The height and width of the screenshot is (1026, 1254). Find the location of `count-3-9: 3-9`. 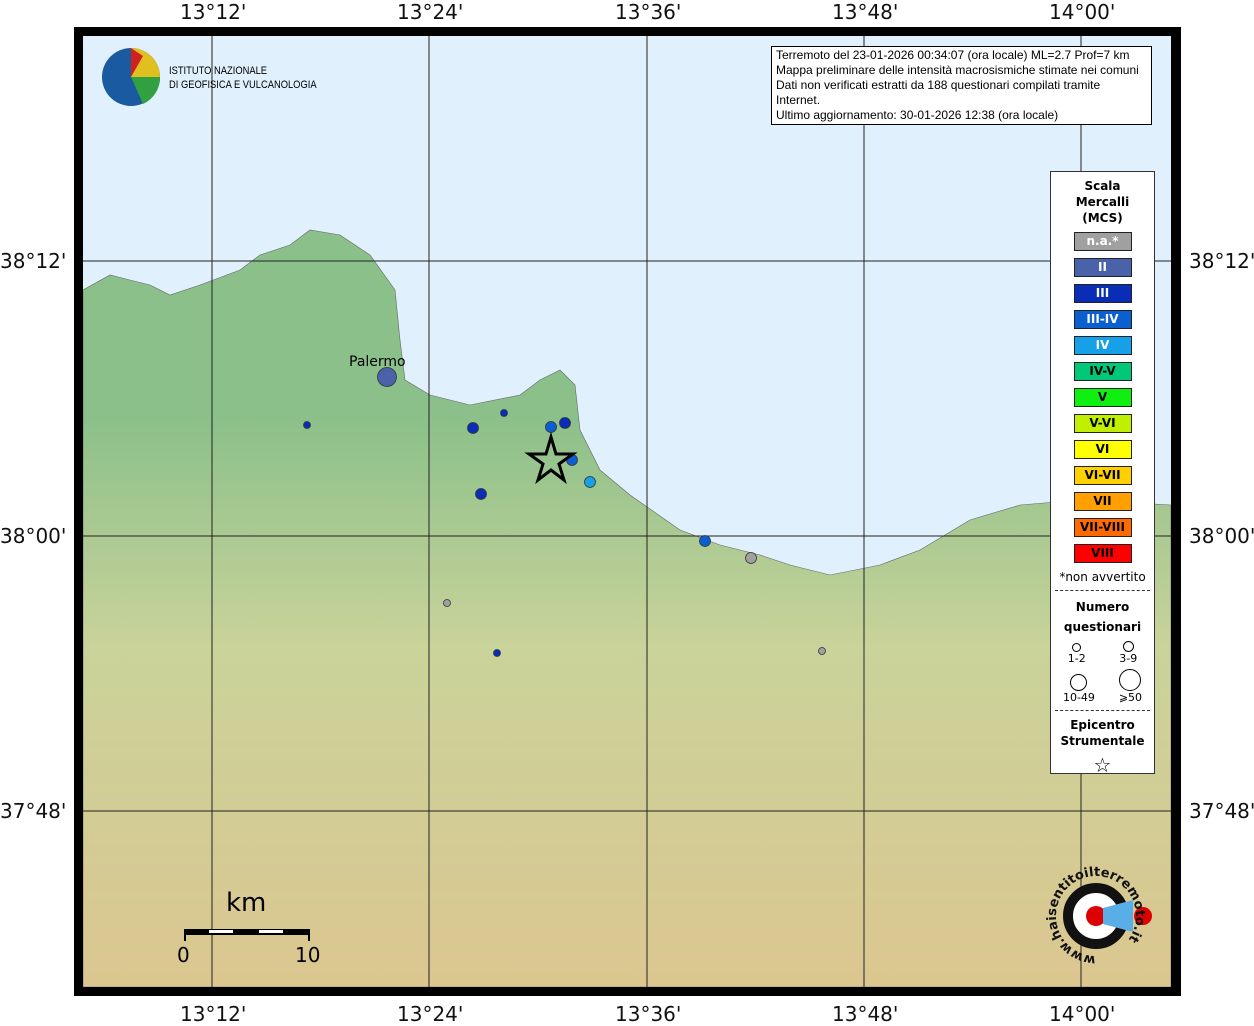

count-3-9: 3-9 is located at coordinates (1128, 653).